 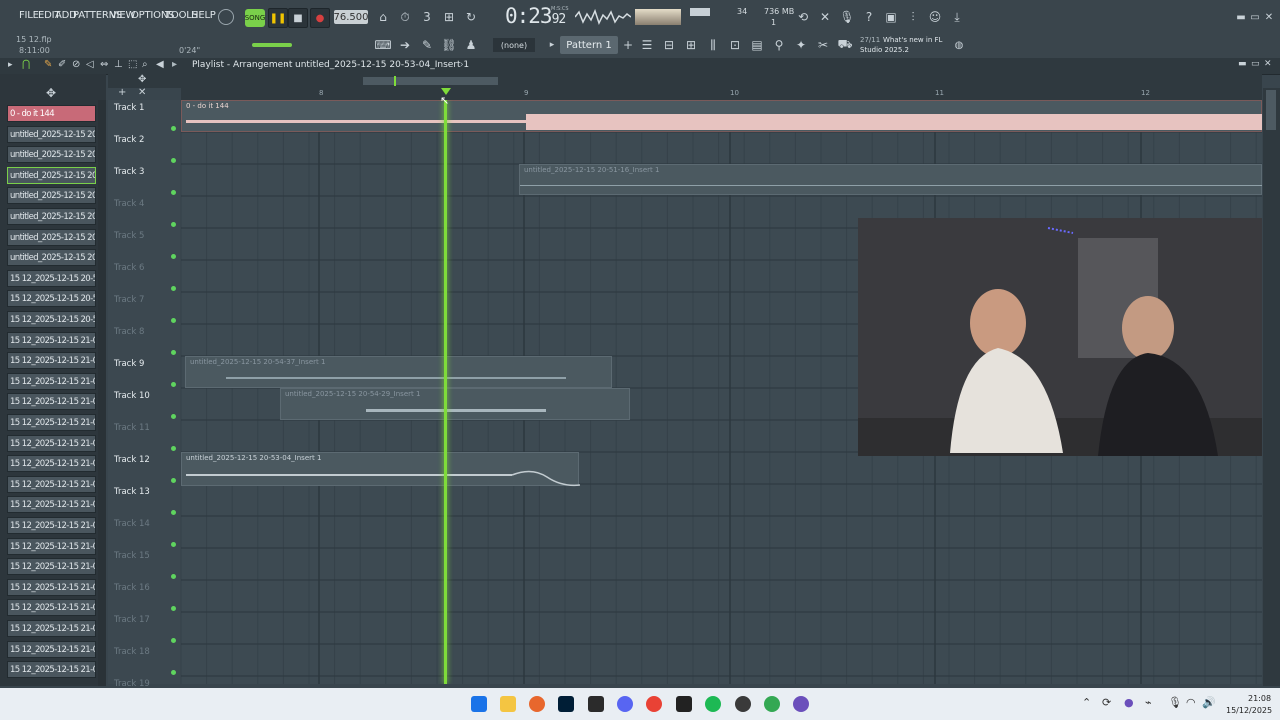 What do you see at coordinates (845, 45) in the screenshot?
I see `shop-icon: ⛟` at bounding box center [845, 45].